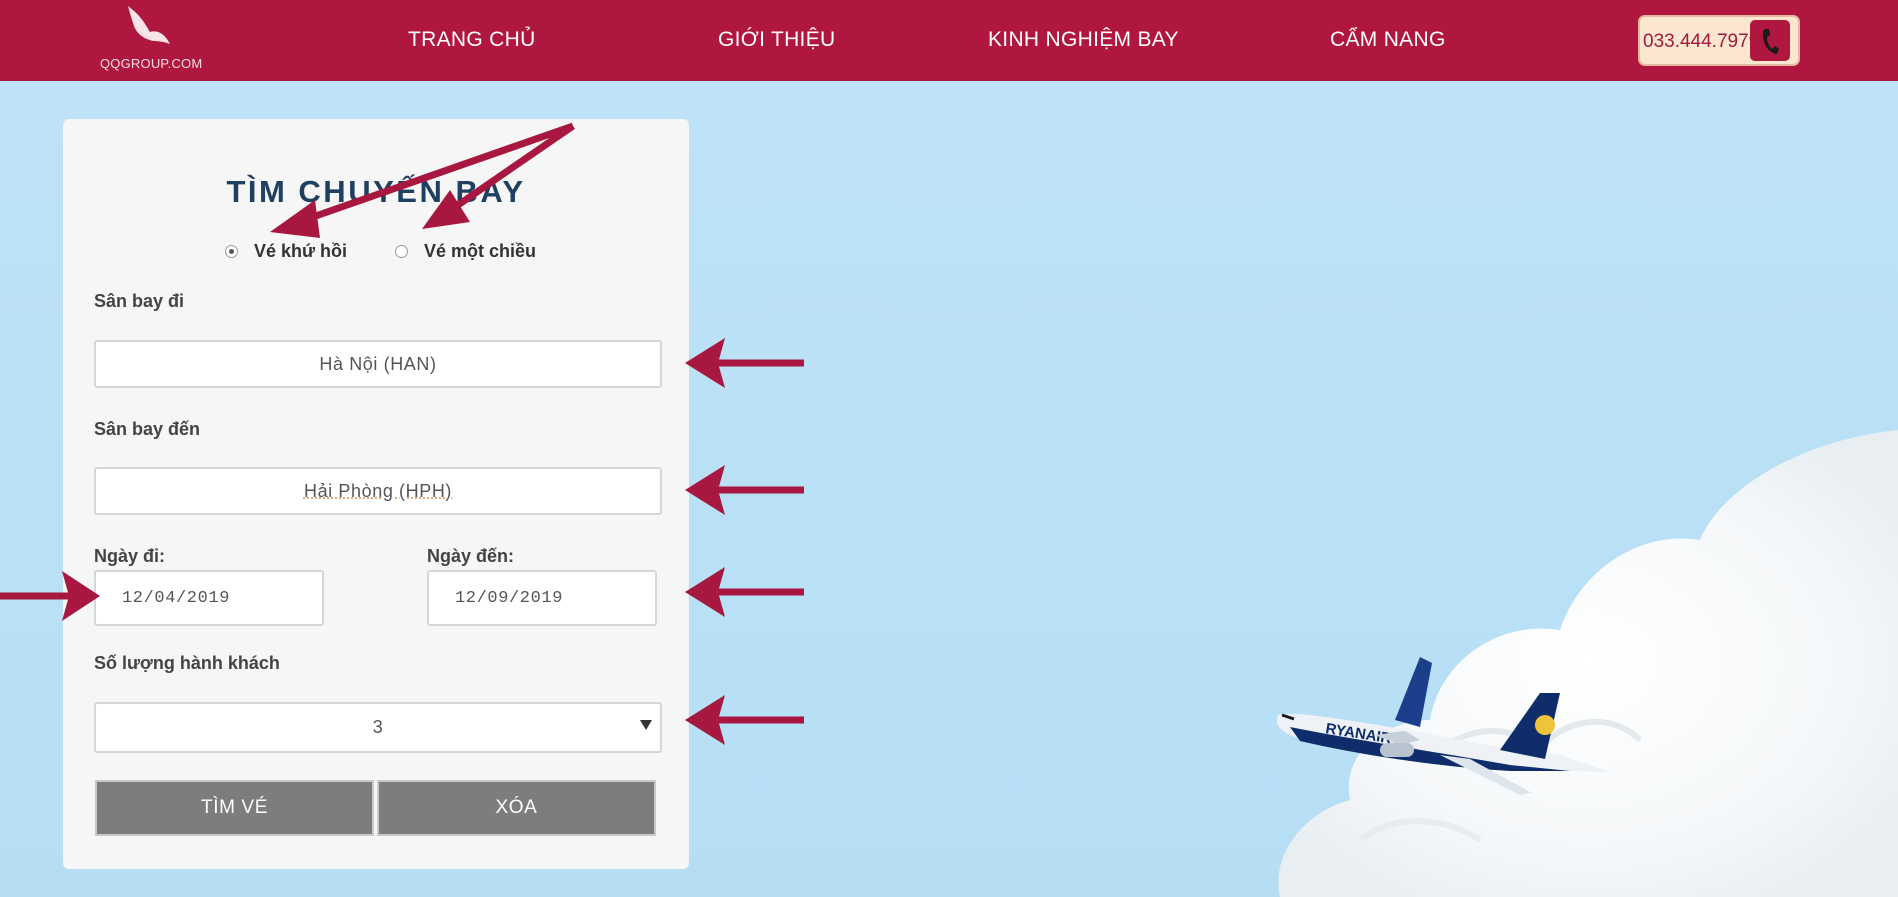 Image resolution: width=1898 pixels, height=897 pixels. Describe the element at coordinates (187, 663) in the screenshot. I see `passengers-label: Số lượng hành khách` at that location.